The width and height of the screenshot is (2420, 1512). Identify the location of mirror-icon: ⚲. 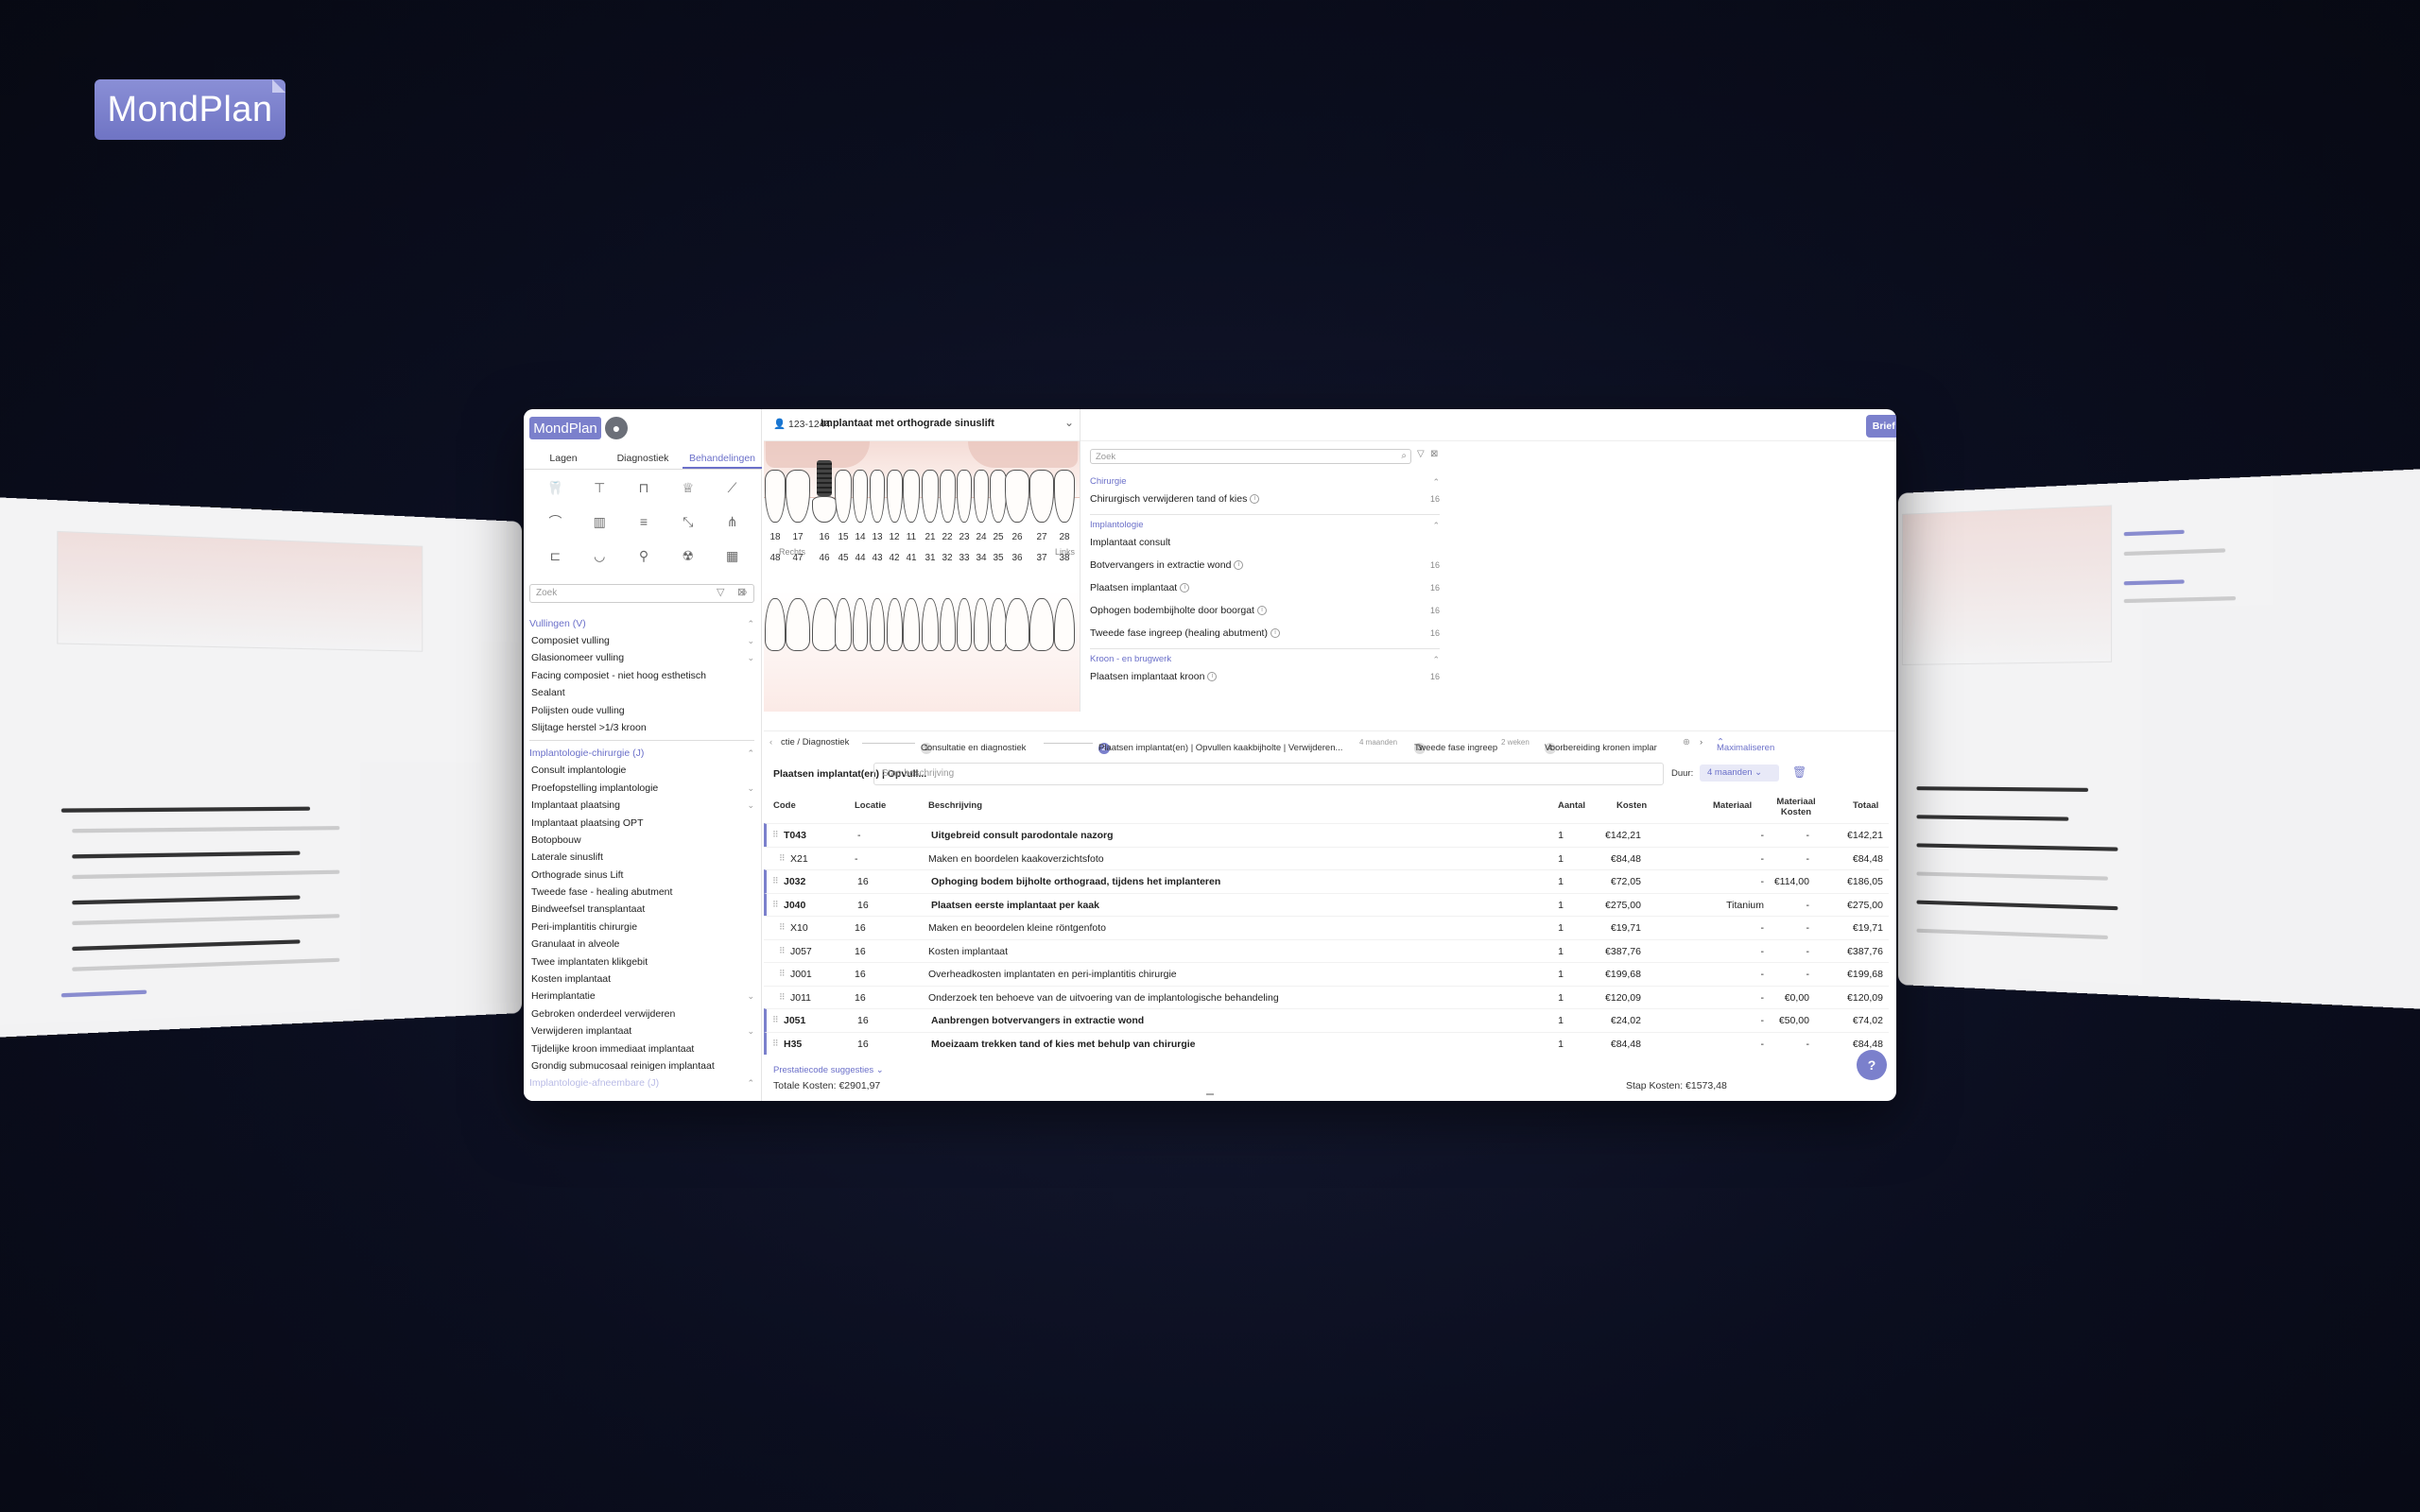
(644, 555).